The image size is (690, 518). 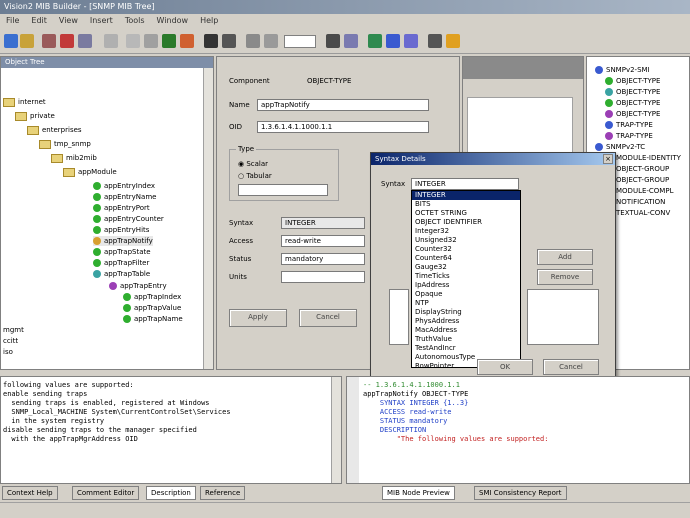 What do you see at coordinates (152, 308) in the screenshot?
I see `tree-leaf: appTrapValue` at bounding box center [152, 308].